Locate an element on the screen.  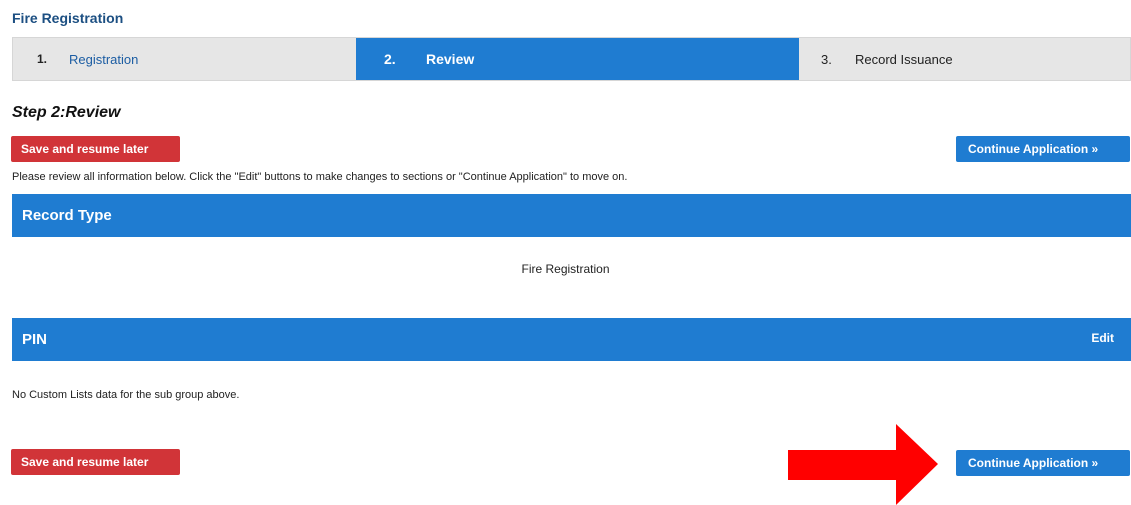
save-resume-later-button: Save and resume later is located at coordinates (95, 149).